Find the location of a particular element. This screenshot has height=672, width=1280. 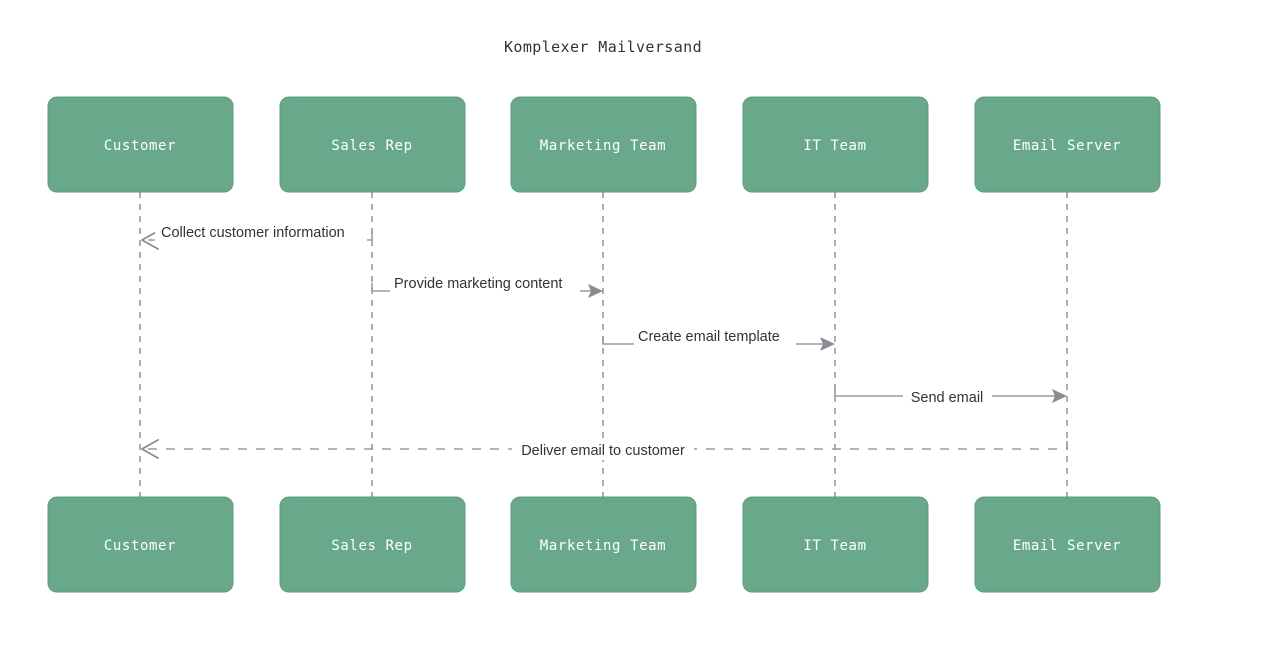

actor-top-it-team: IT Team is located at coordinates (835, 144).